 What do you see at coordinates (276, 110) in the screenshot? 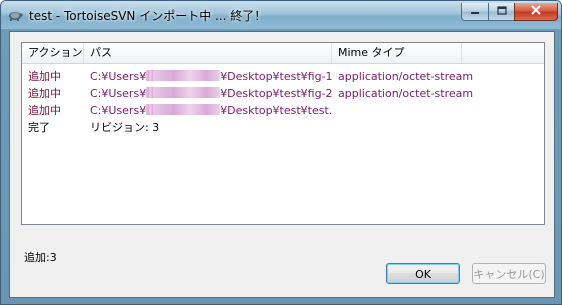
I see `path-suffix: ¥Desktop¥test¥test.txt` at bounding box center [276, 110].